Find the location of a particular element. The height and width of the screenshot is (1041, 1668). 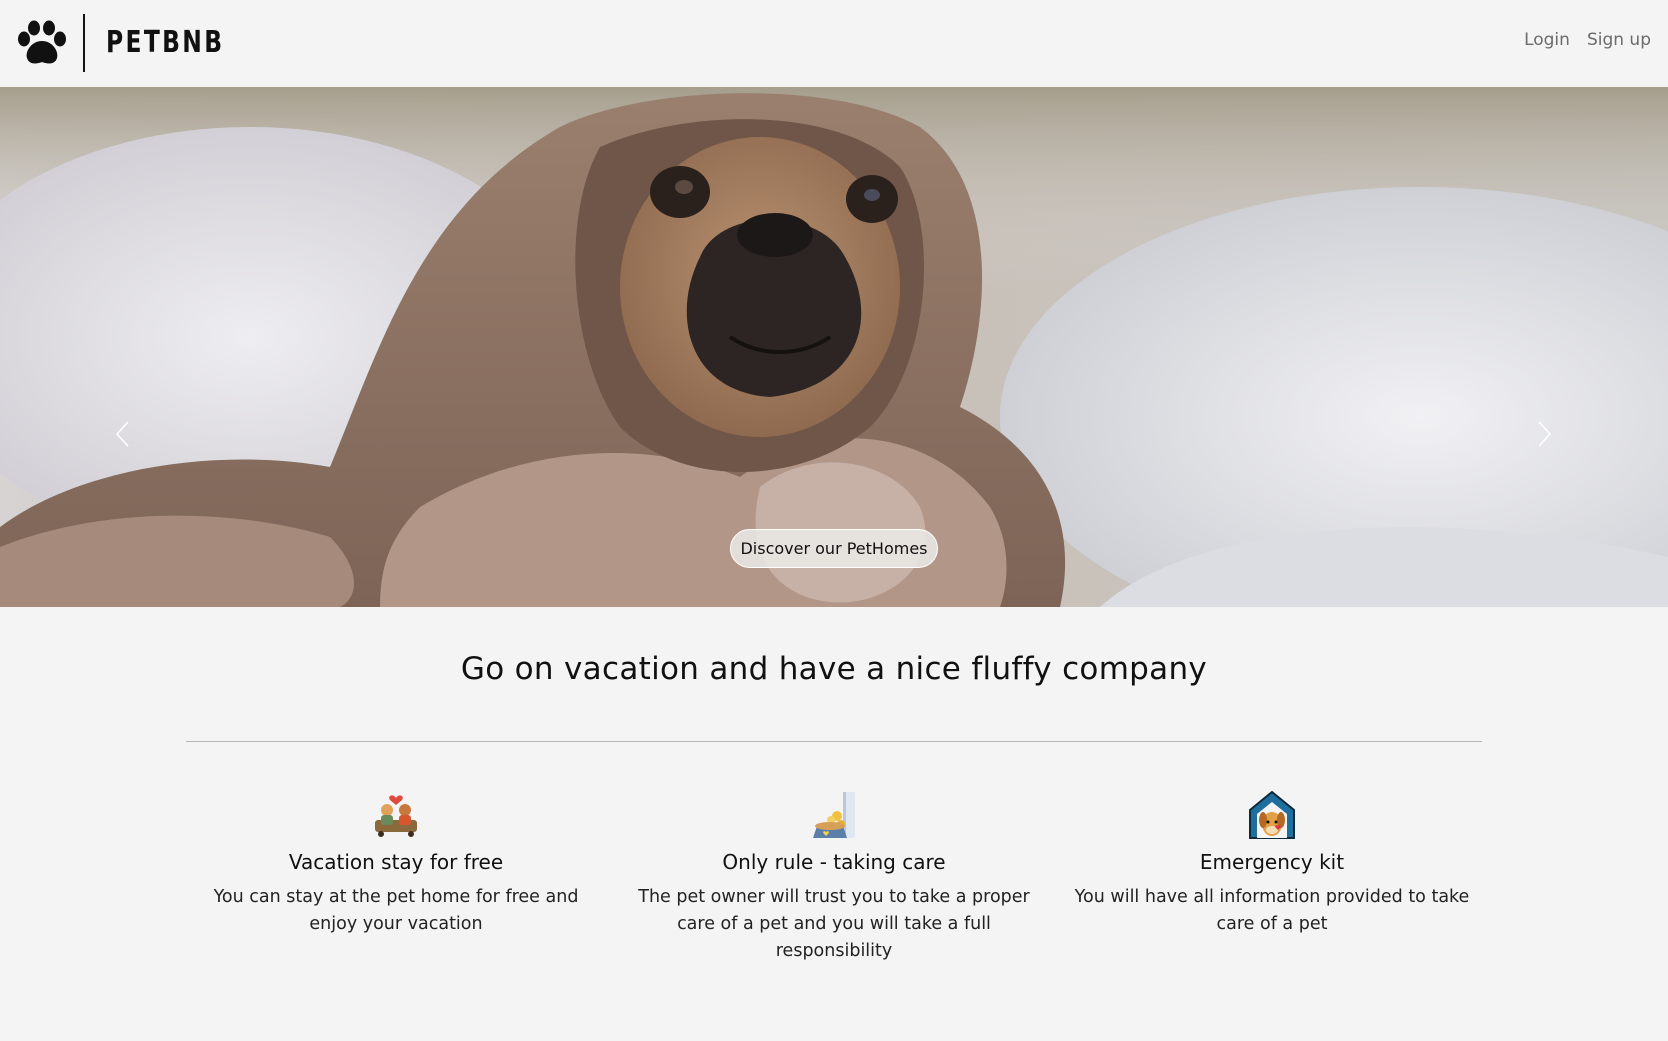

discover-pethomes-button: Discover our PetHomes is located at coordinates (834, 548).